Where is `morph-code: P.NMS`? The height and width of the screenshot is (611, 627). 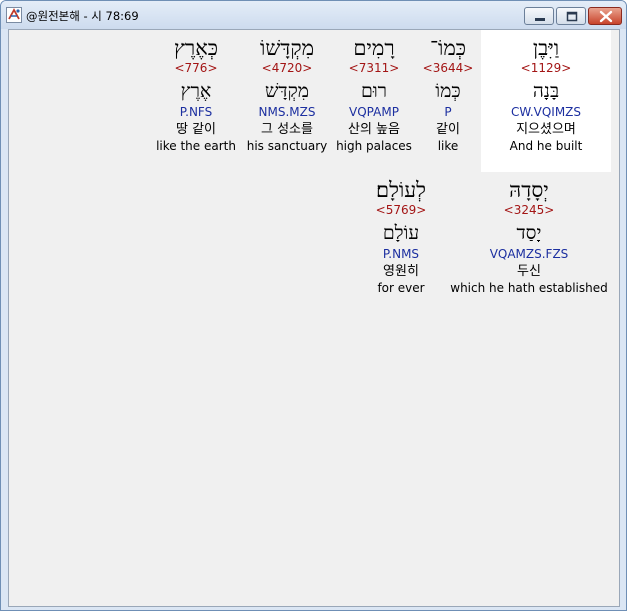
morph-code: P.NMS is located at coordinates (401, 254).